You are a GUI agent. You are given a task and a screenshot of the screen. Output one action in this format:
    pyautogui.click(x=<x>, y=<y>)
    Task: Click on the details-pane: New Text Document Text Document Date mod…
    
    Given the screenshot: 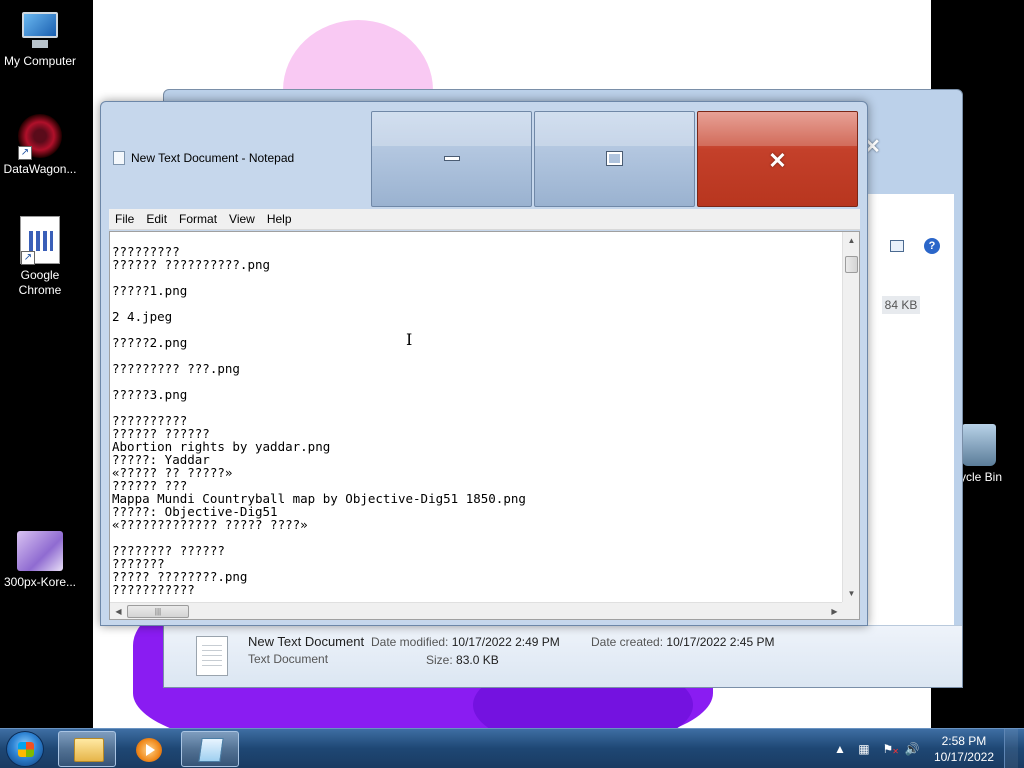 What is the action you would take?
    pyautogui.click(x=563, y=656)
    